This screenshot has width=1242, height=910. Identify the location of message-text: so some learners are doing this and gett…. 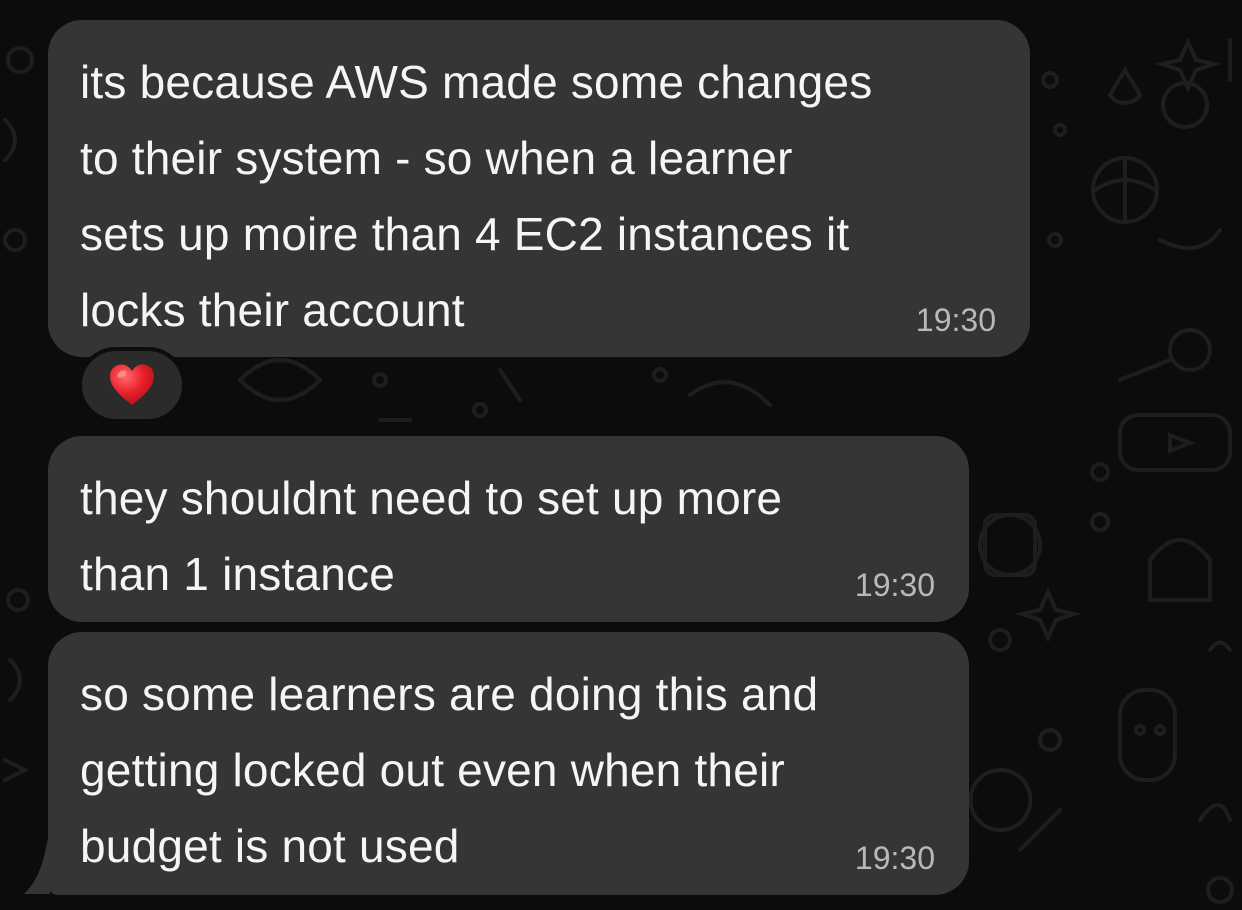
(449, 770).